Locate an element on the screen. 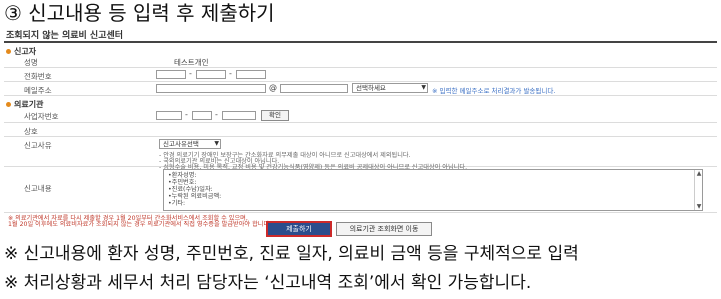 The width and height of the screenshot is (721, 299). bizno-confirm-button: 확인 is located at coordinates (275, 115).